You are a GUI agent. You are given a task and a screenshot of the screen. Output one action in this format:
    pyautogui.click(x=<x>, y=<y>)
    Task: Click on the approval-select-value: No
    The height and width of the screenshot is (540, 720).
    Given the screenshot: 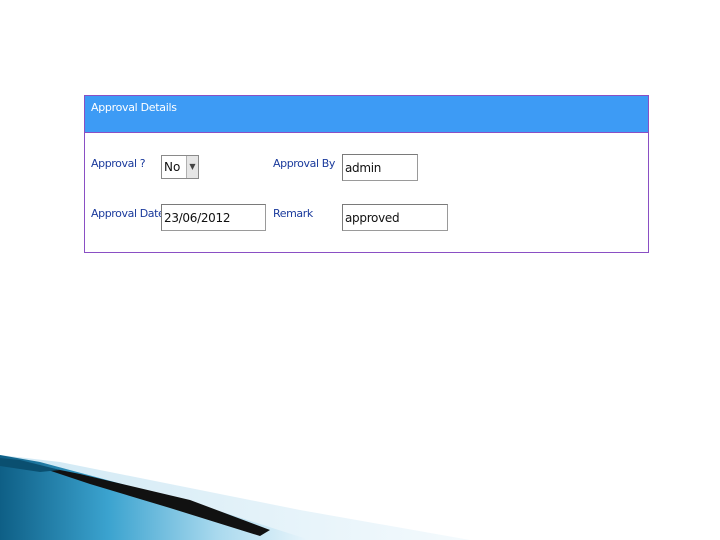 What is the action you would take?
    pyautogui.click(x=172, y=167)
    